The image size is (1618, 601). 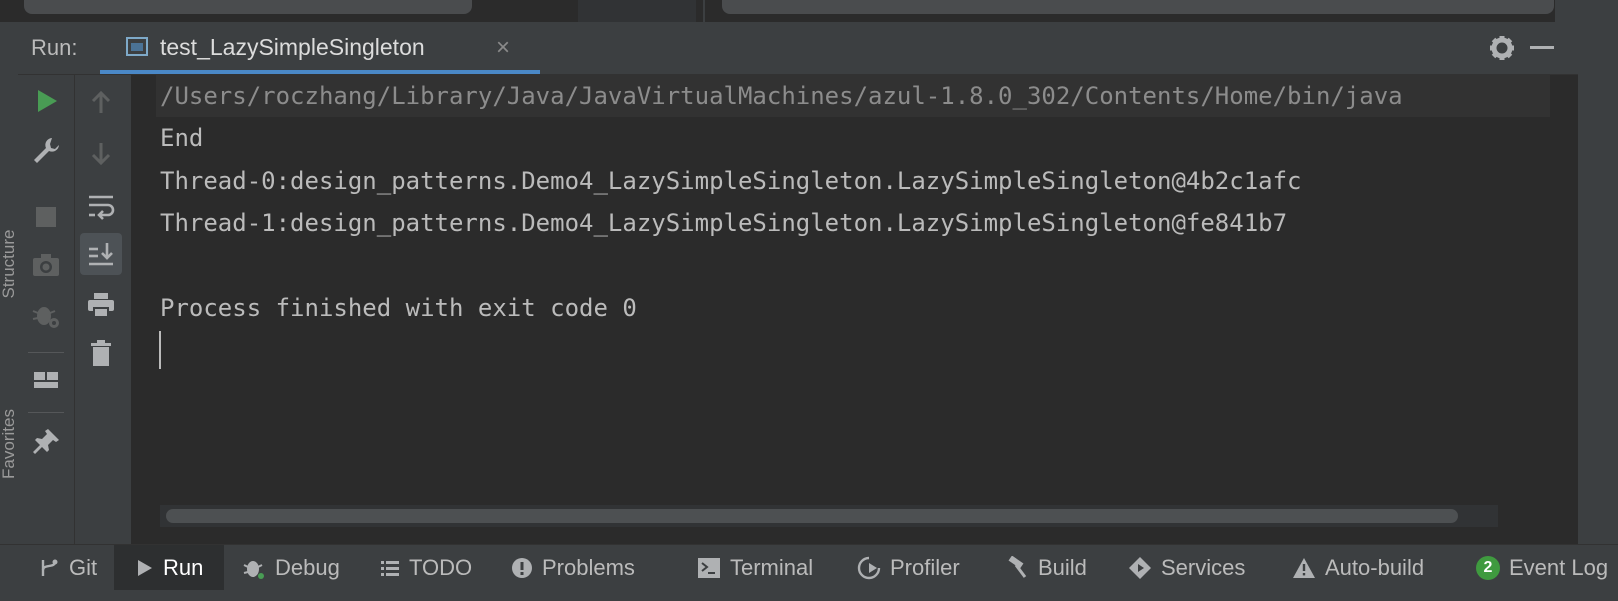 I want to click on tool-tab-problems: Problems, so click(x=573, y=567).